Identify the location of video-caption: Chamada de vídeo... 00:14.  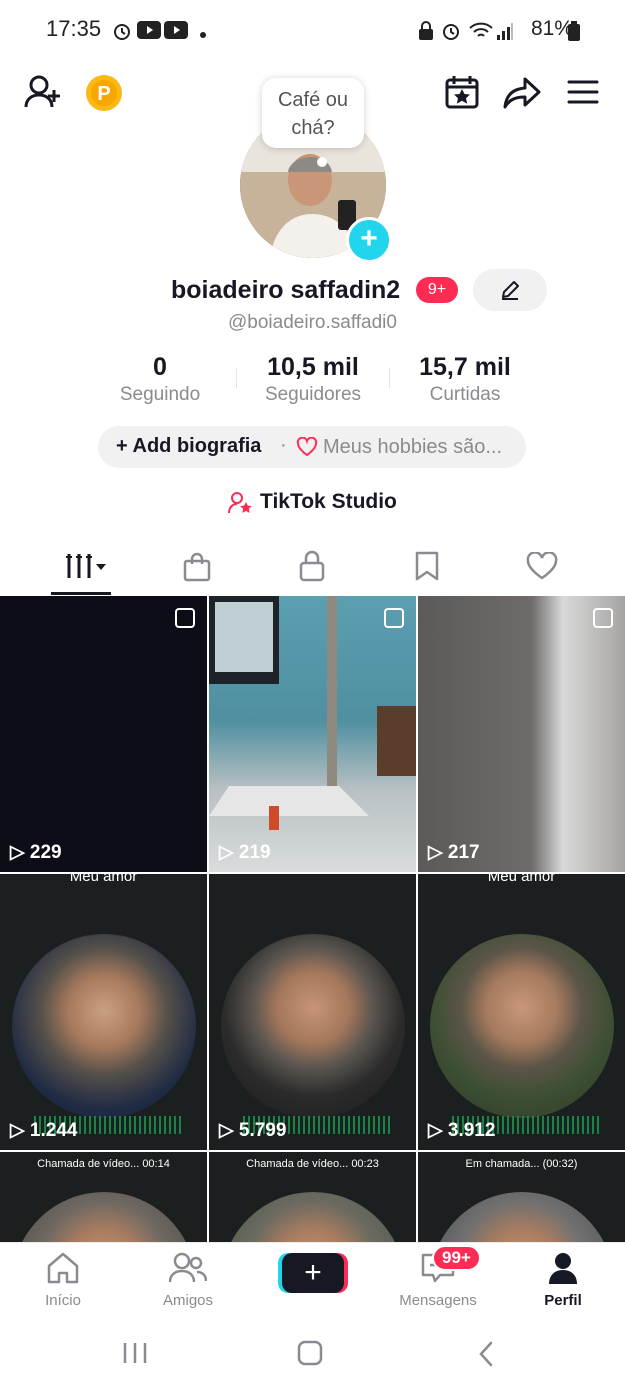
(103, 1164).